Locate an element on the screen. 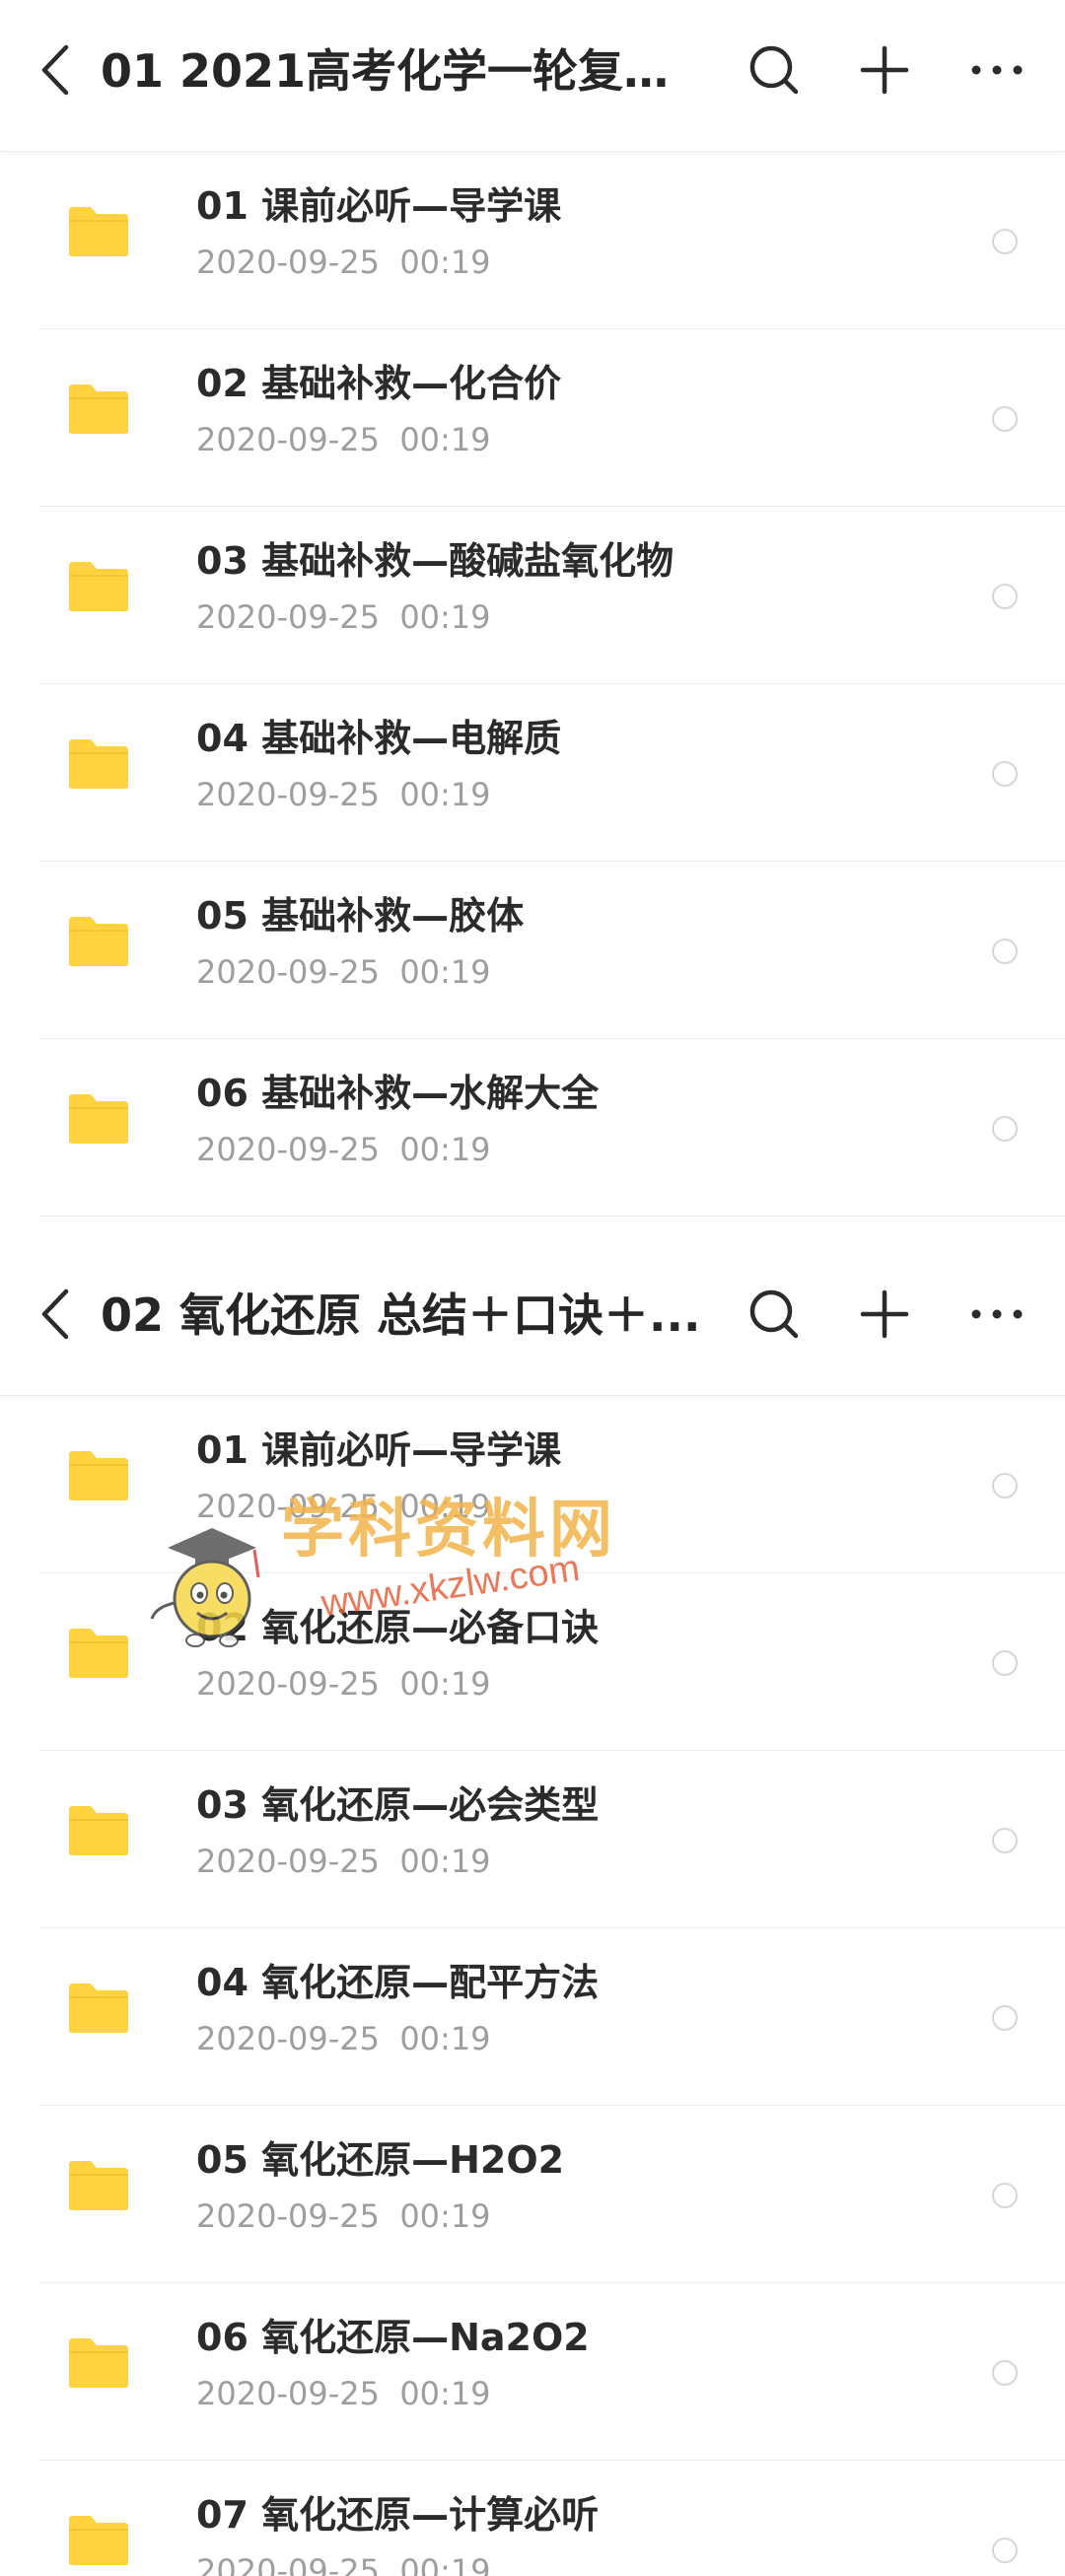 The image size is (1065, 2576). list-item: 02 氧化还原—必备口诀 2020-09-25 00:19 is located at coordinates (552, 1662).